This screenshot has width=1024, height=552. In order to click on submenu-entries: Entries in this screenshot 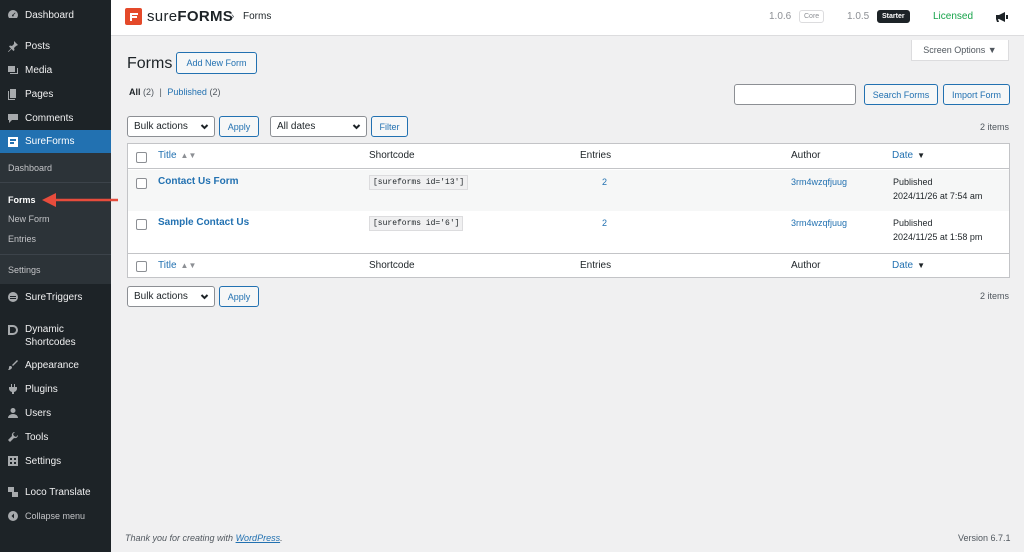, I will do `click(22, 239)`.